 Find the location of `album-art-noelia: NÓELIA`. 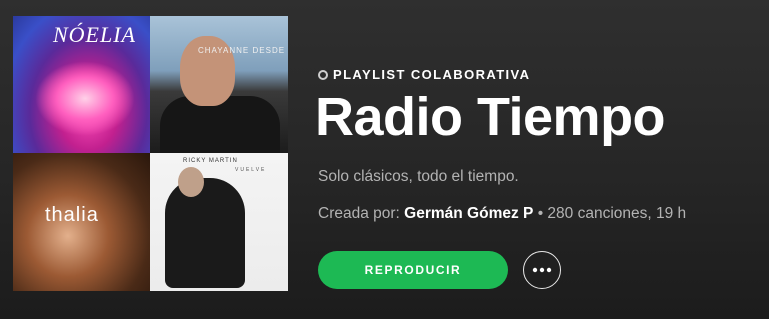

album-art-noelia: NÓELIA is located at coordinates (81, 84).